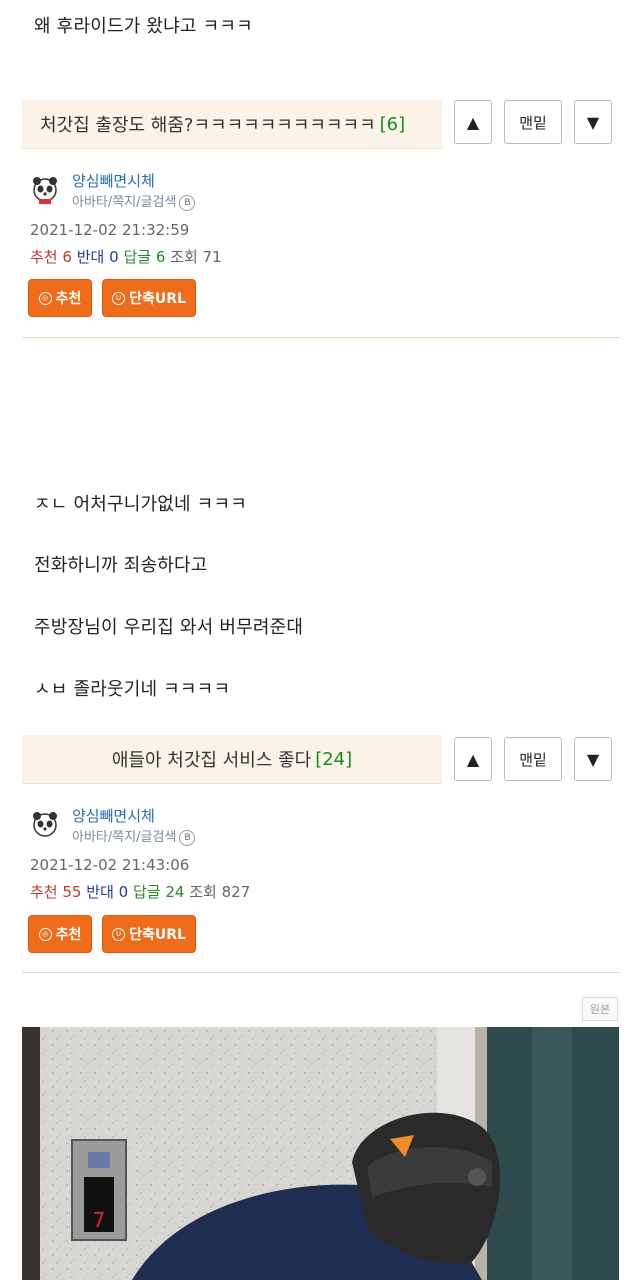  Describe the element at coordinates (208, 125) in the screenshot. I see `reply-title: 처갓집 출장도 해줌?ㅋㅋㅋㅋㅋㅋㅋㅋㅋㅋㅋ` at that location.